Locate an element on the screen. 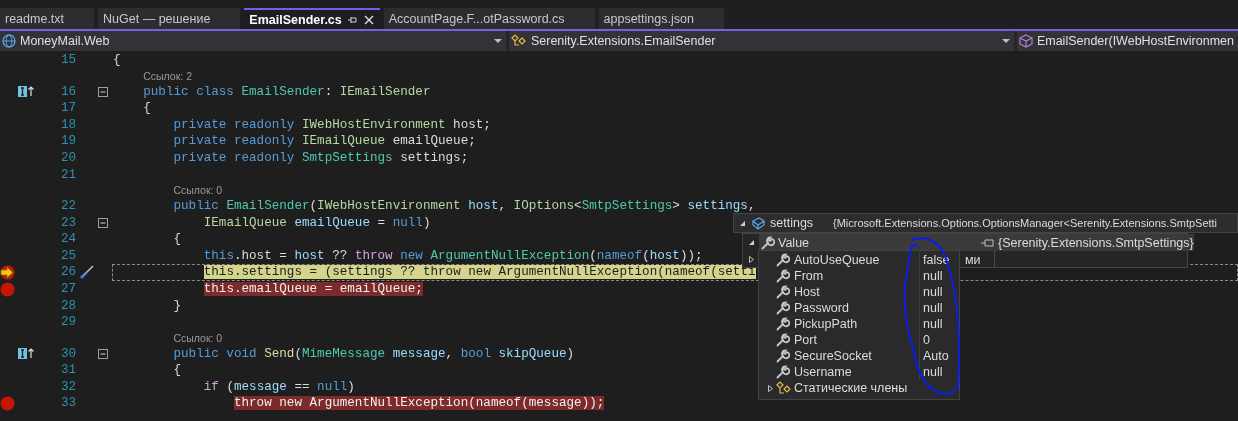  code-line: if (message == null) is located at coordinates (278, 386).